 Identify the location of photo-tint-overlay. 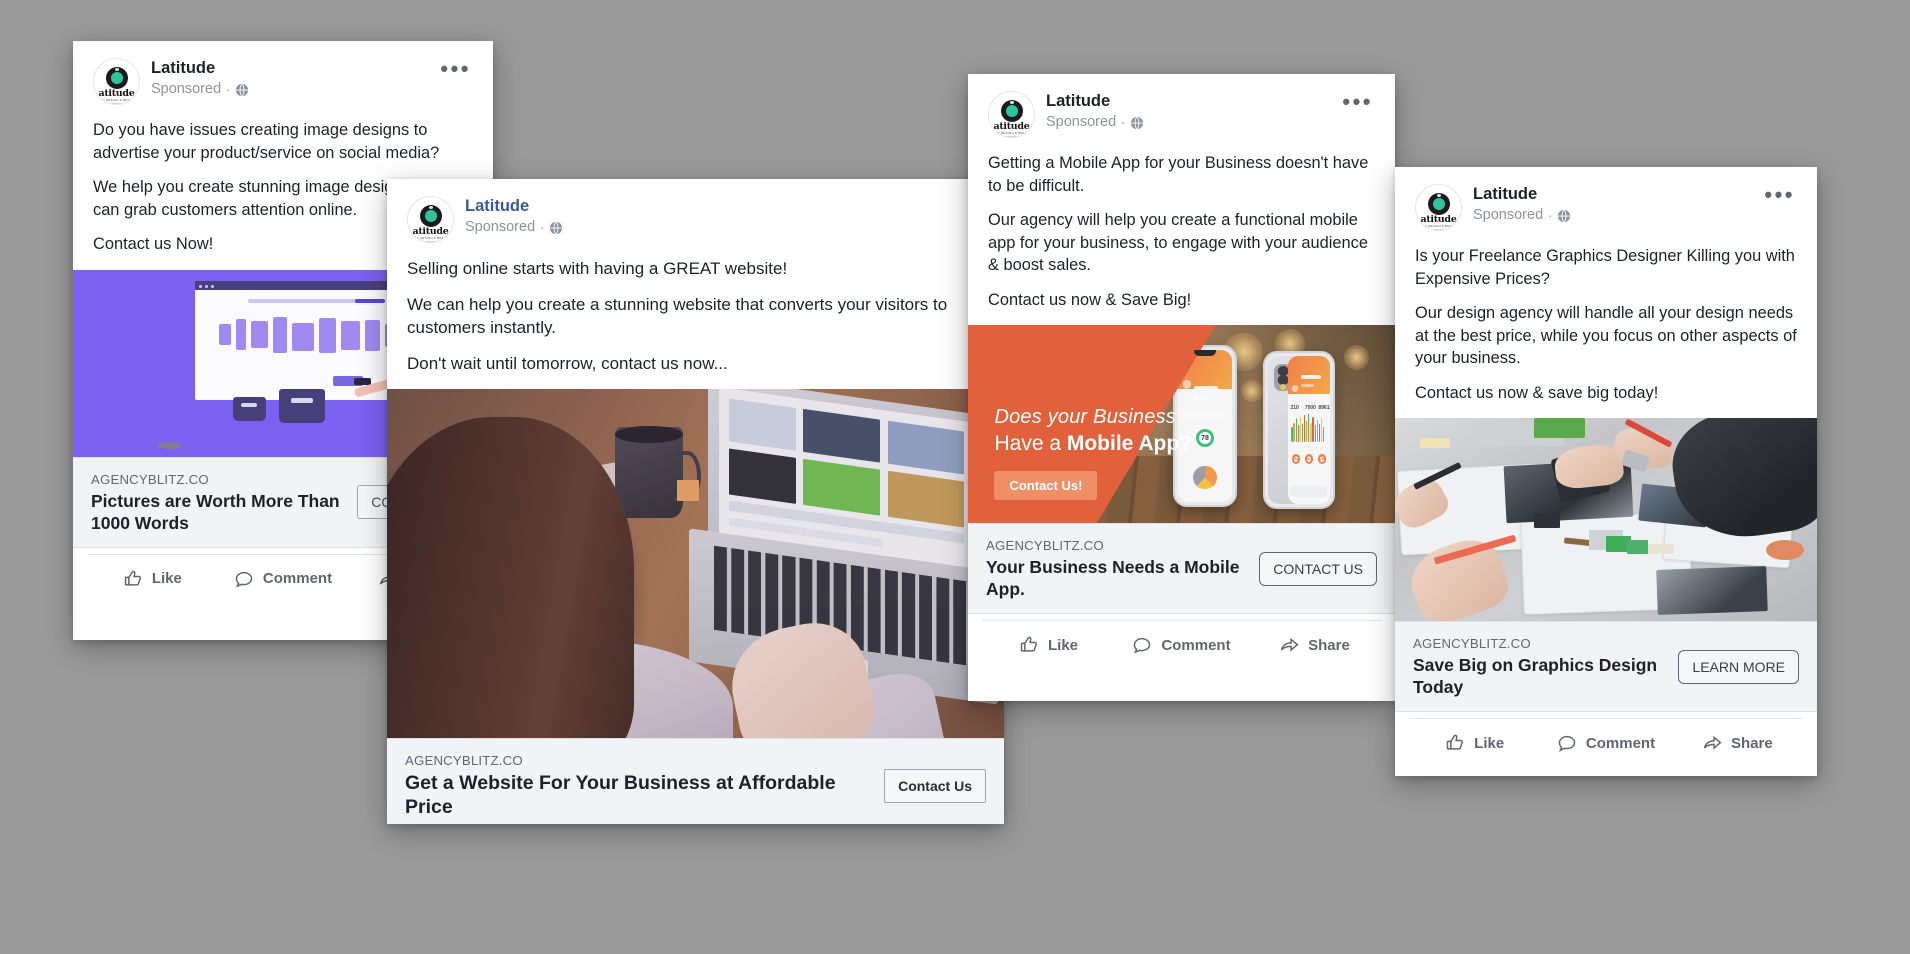
(695, 563).